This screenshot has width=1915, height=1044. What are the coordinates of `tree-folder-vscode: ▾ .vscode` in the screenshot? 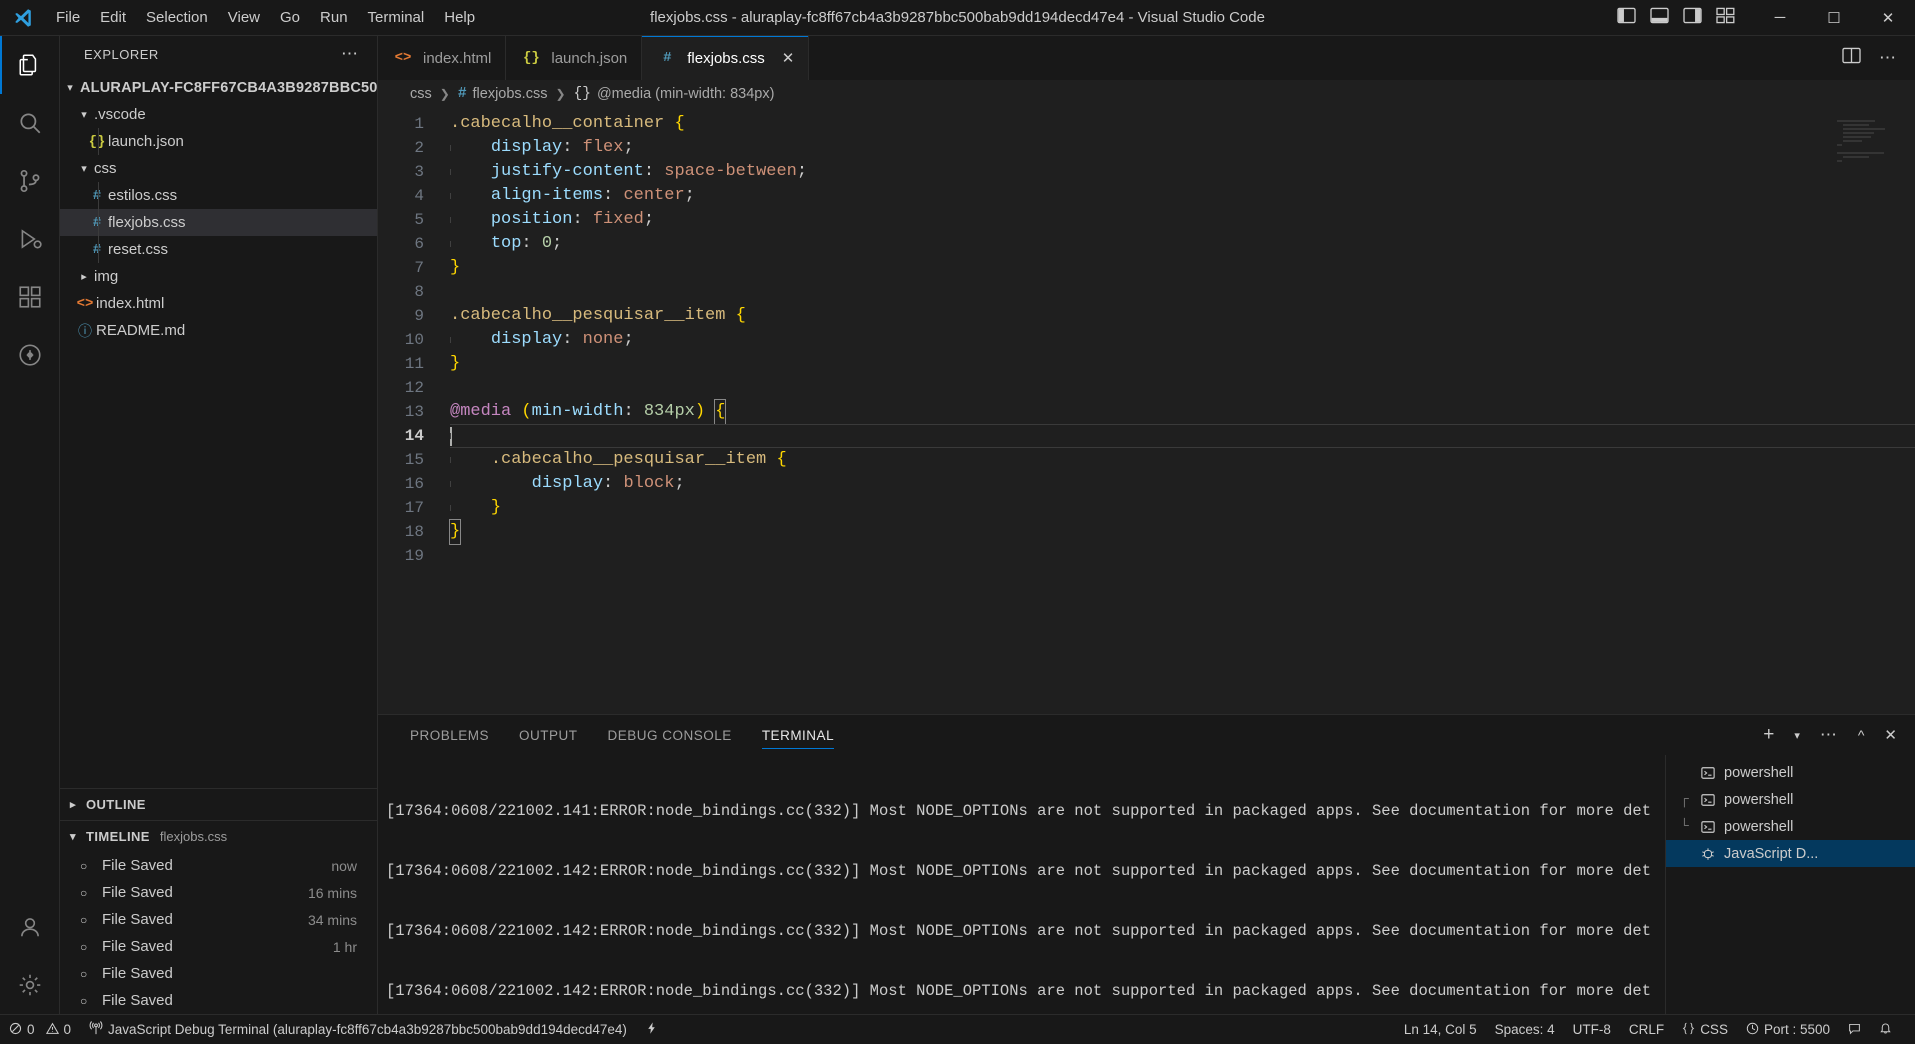 It's located at (218, 114).